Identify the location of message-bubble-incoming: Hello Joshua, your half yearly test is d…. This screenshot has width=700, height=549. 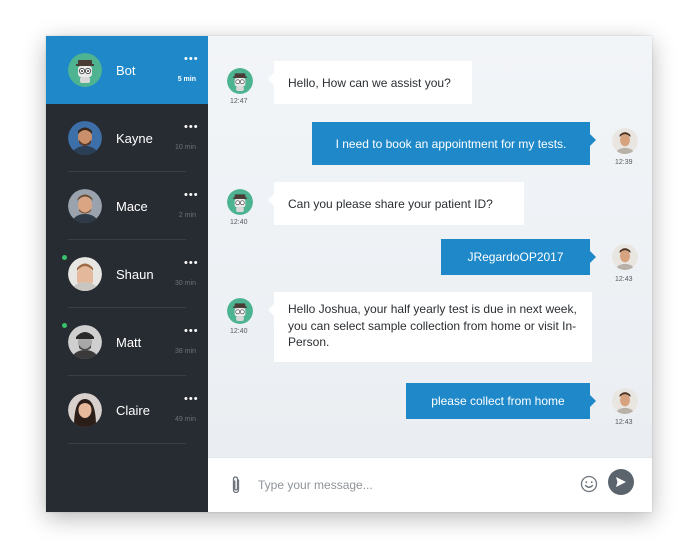
(430, 327).